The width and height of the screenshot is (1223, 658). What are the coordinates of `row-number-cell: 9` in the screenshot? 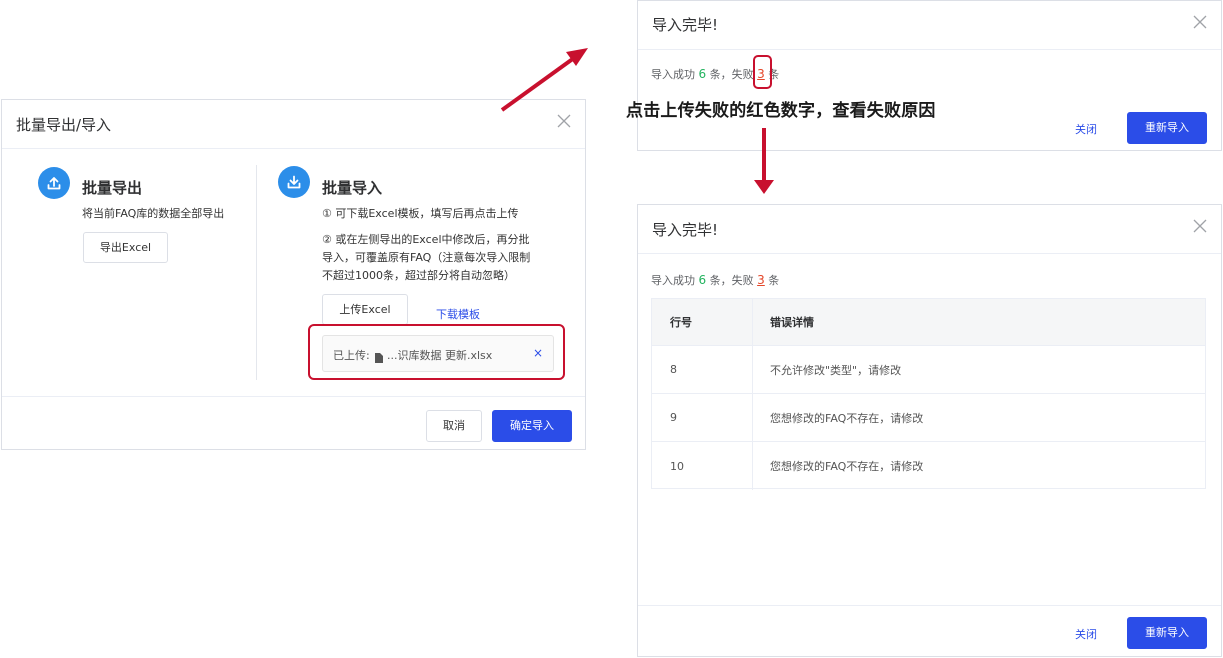 It's located at (702, 417).